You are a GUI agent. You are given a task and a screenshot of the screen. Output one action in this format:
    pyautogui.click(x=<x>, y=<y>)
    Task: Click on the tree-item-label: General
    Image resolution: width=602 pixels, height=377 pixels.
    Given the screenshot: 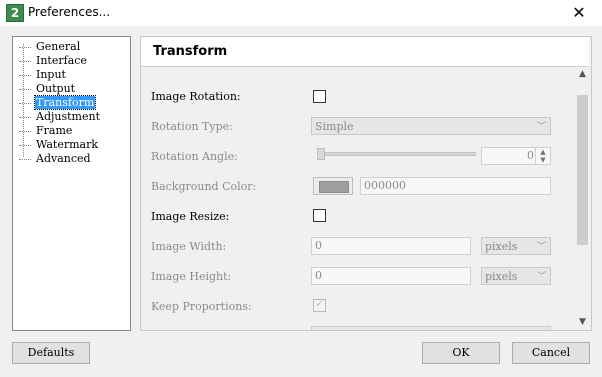 What is the action you would take?
    pyautogui.click(x=58, y=46)
    